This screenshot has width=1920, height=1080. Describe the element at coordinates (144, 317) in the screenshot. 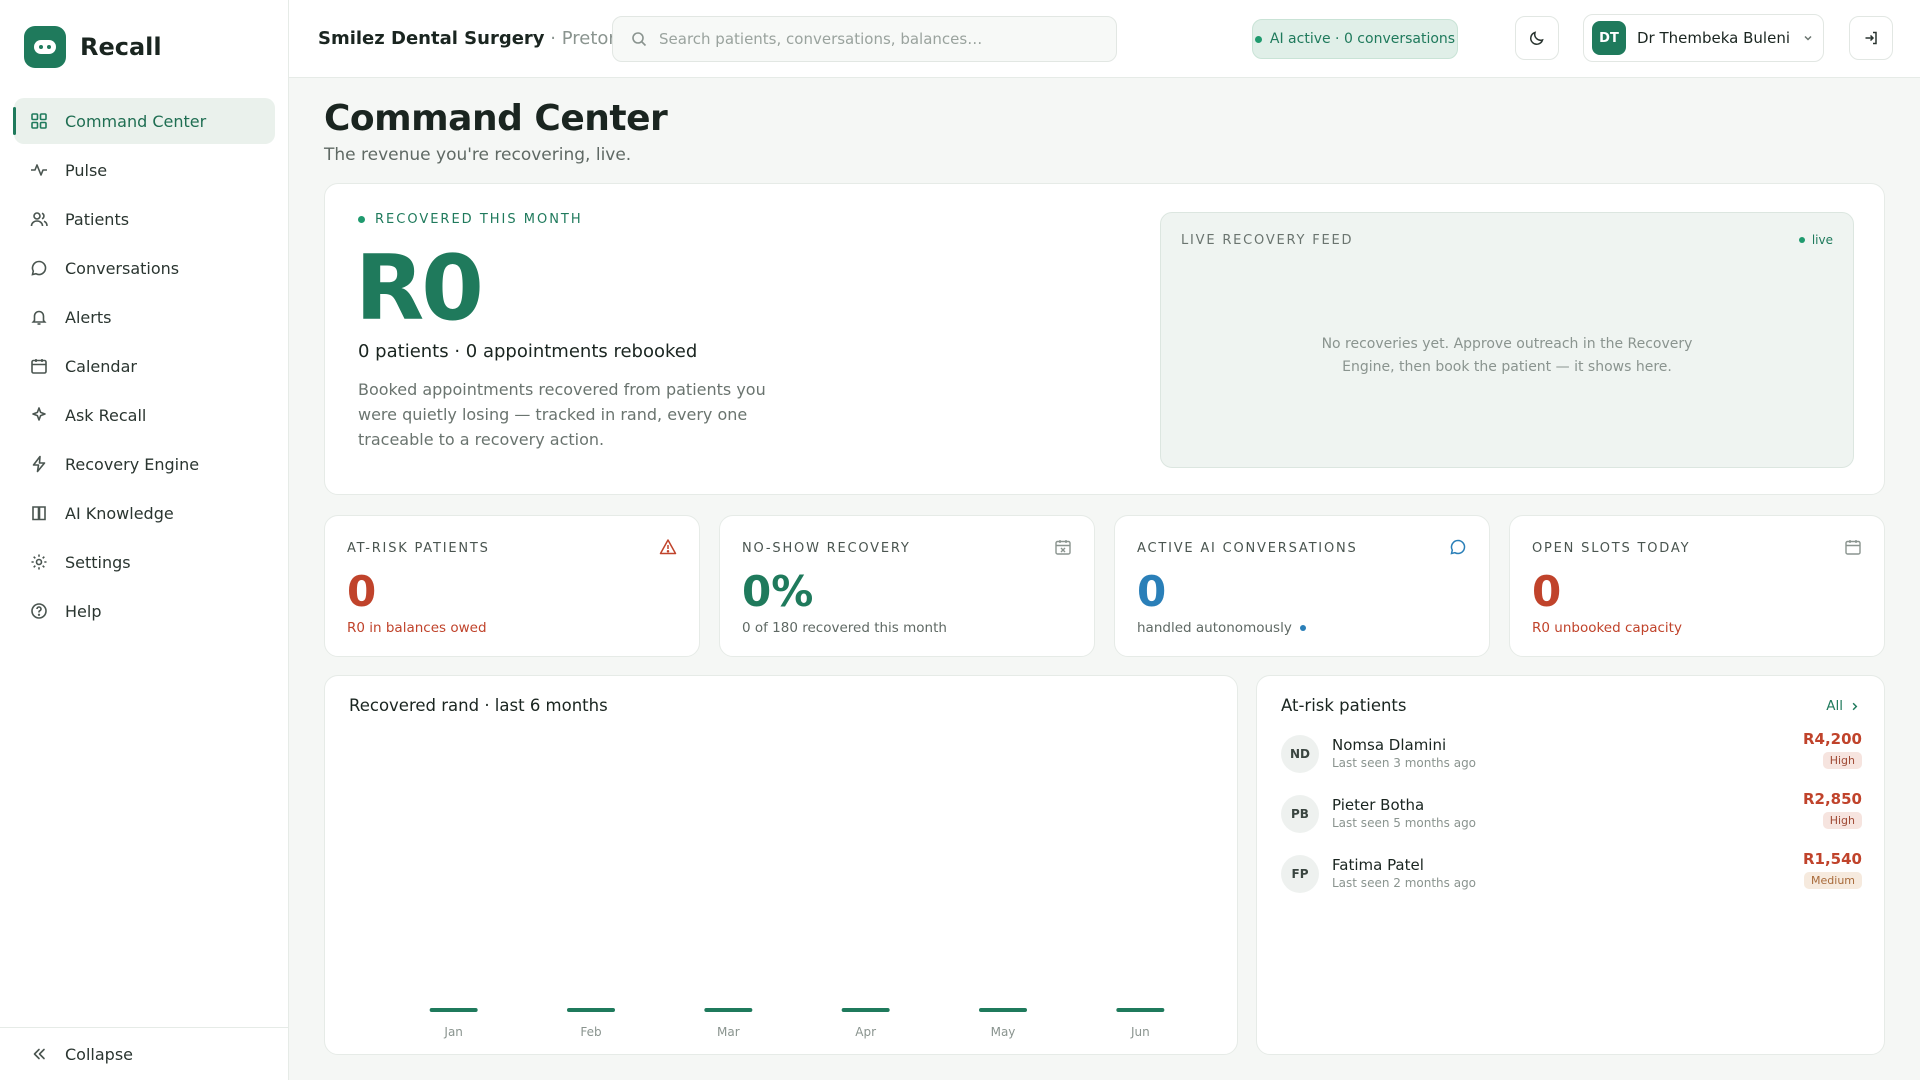

I see `sidebar-item-alerts: Alerts` at that location.